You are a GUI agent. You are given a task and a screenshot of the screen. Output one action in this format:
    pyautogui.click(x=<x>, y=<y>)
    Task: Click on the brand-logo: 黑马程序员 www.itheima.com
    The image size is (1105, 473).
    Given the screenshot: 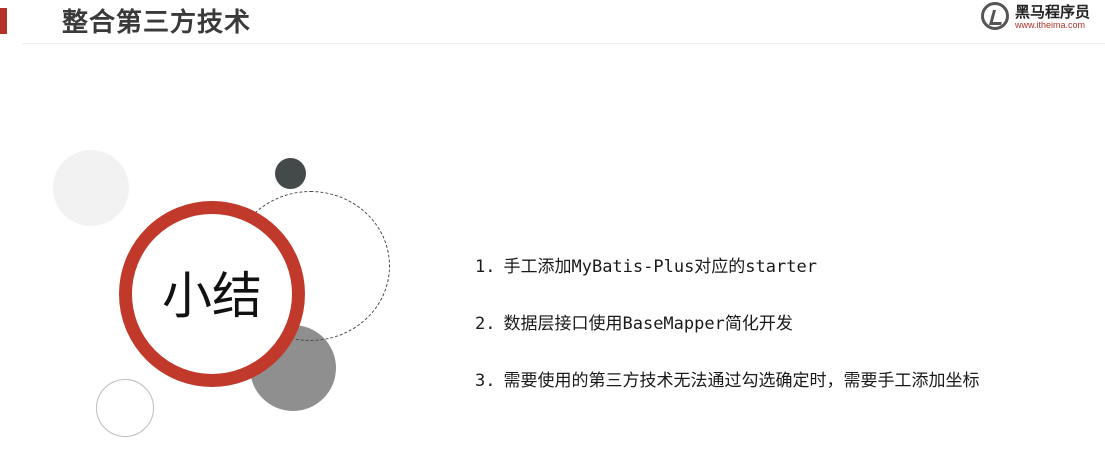 What is the action you would take?
    pyautogui.click(x=1041, y=17)
    